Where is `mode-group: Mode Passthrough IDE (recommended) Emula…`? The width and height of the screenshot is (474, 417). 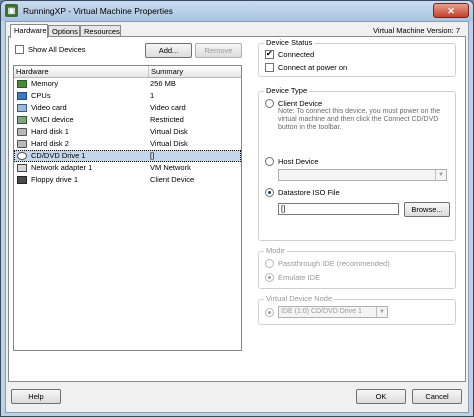 mode-group: Mode Passthrough IDE (recommended) Emula… is located at coordinates (357, 267).